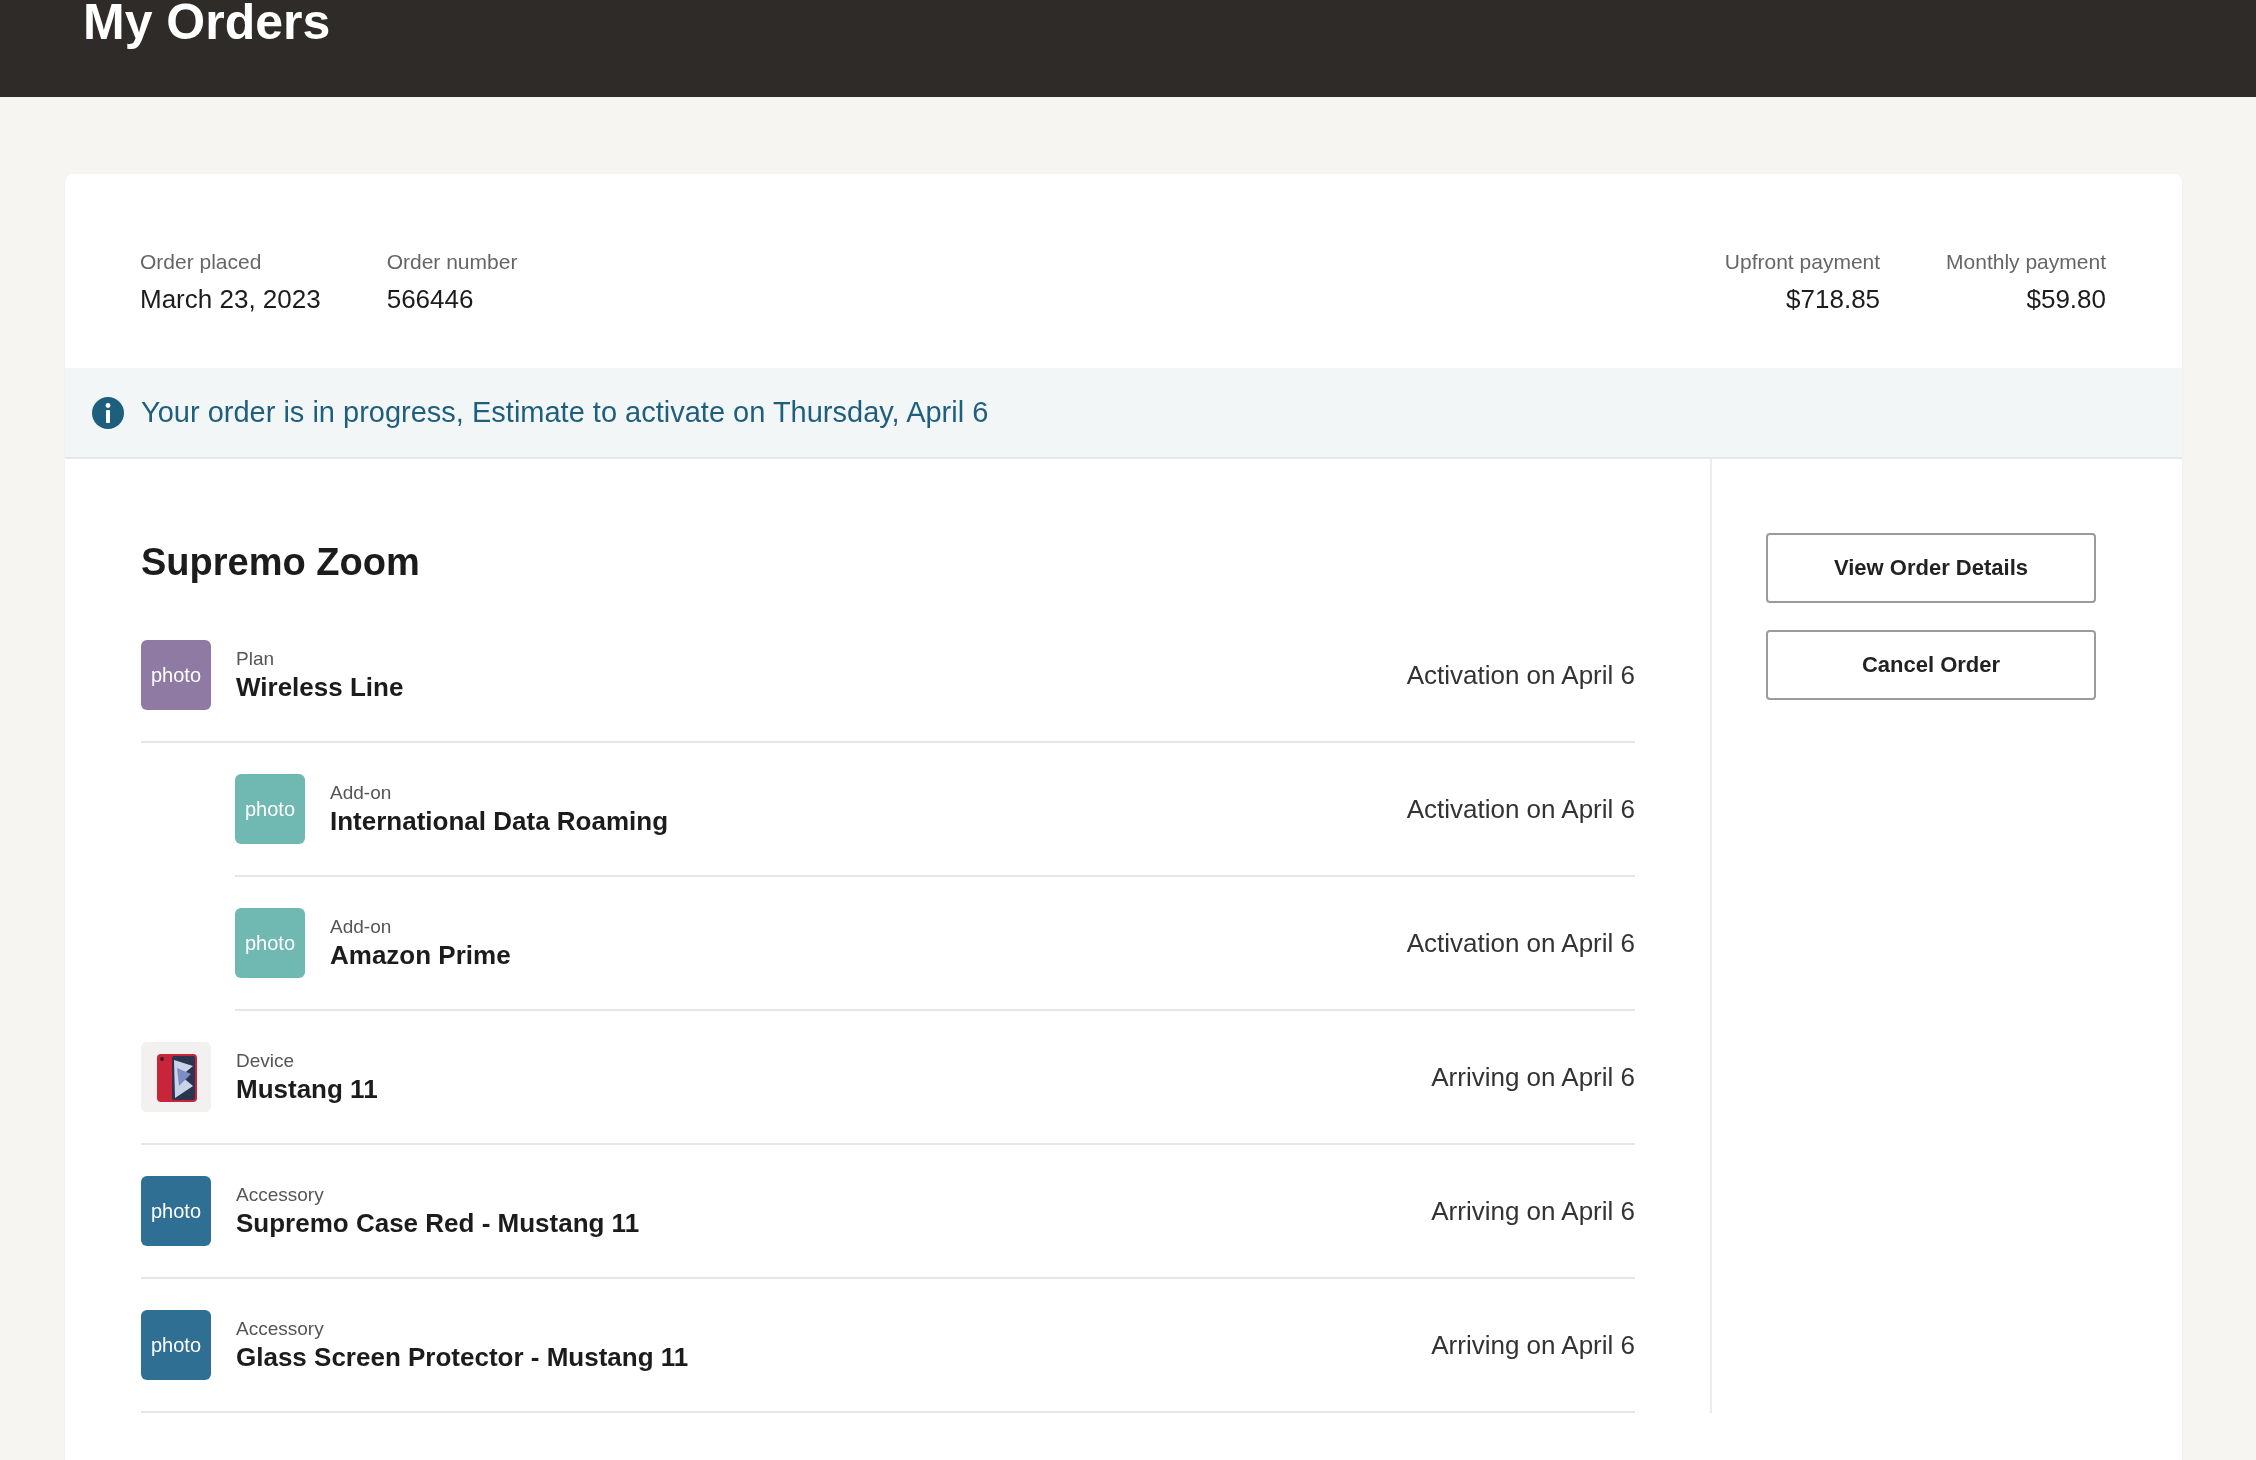 This screenshot has height=1460, width=2256. Describe the element at coordinates (1833, 299) in the screenshot. I see `field-value: $718.85` at that location.